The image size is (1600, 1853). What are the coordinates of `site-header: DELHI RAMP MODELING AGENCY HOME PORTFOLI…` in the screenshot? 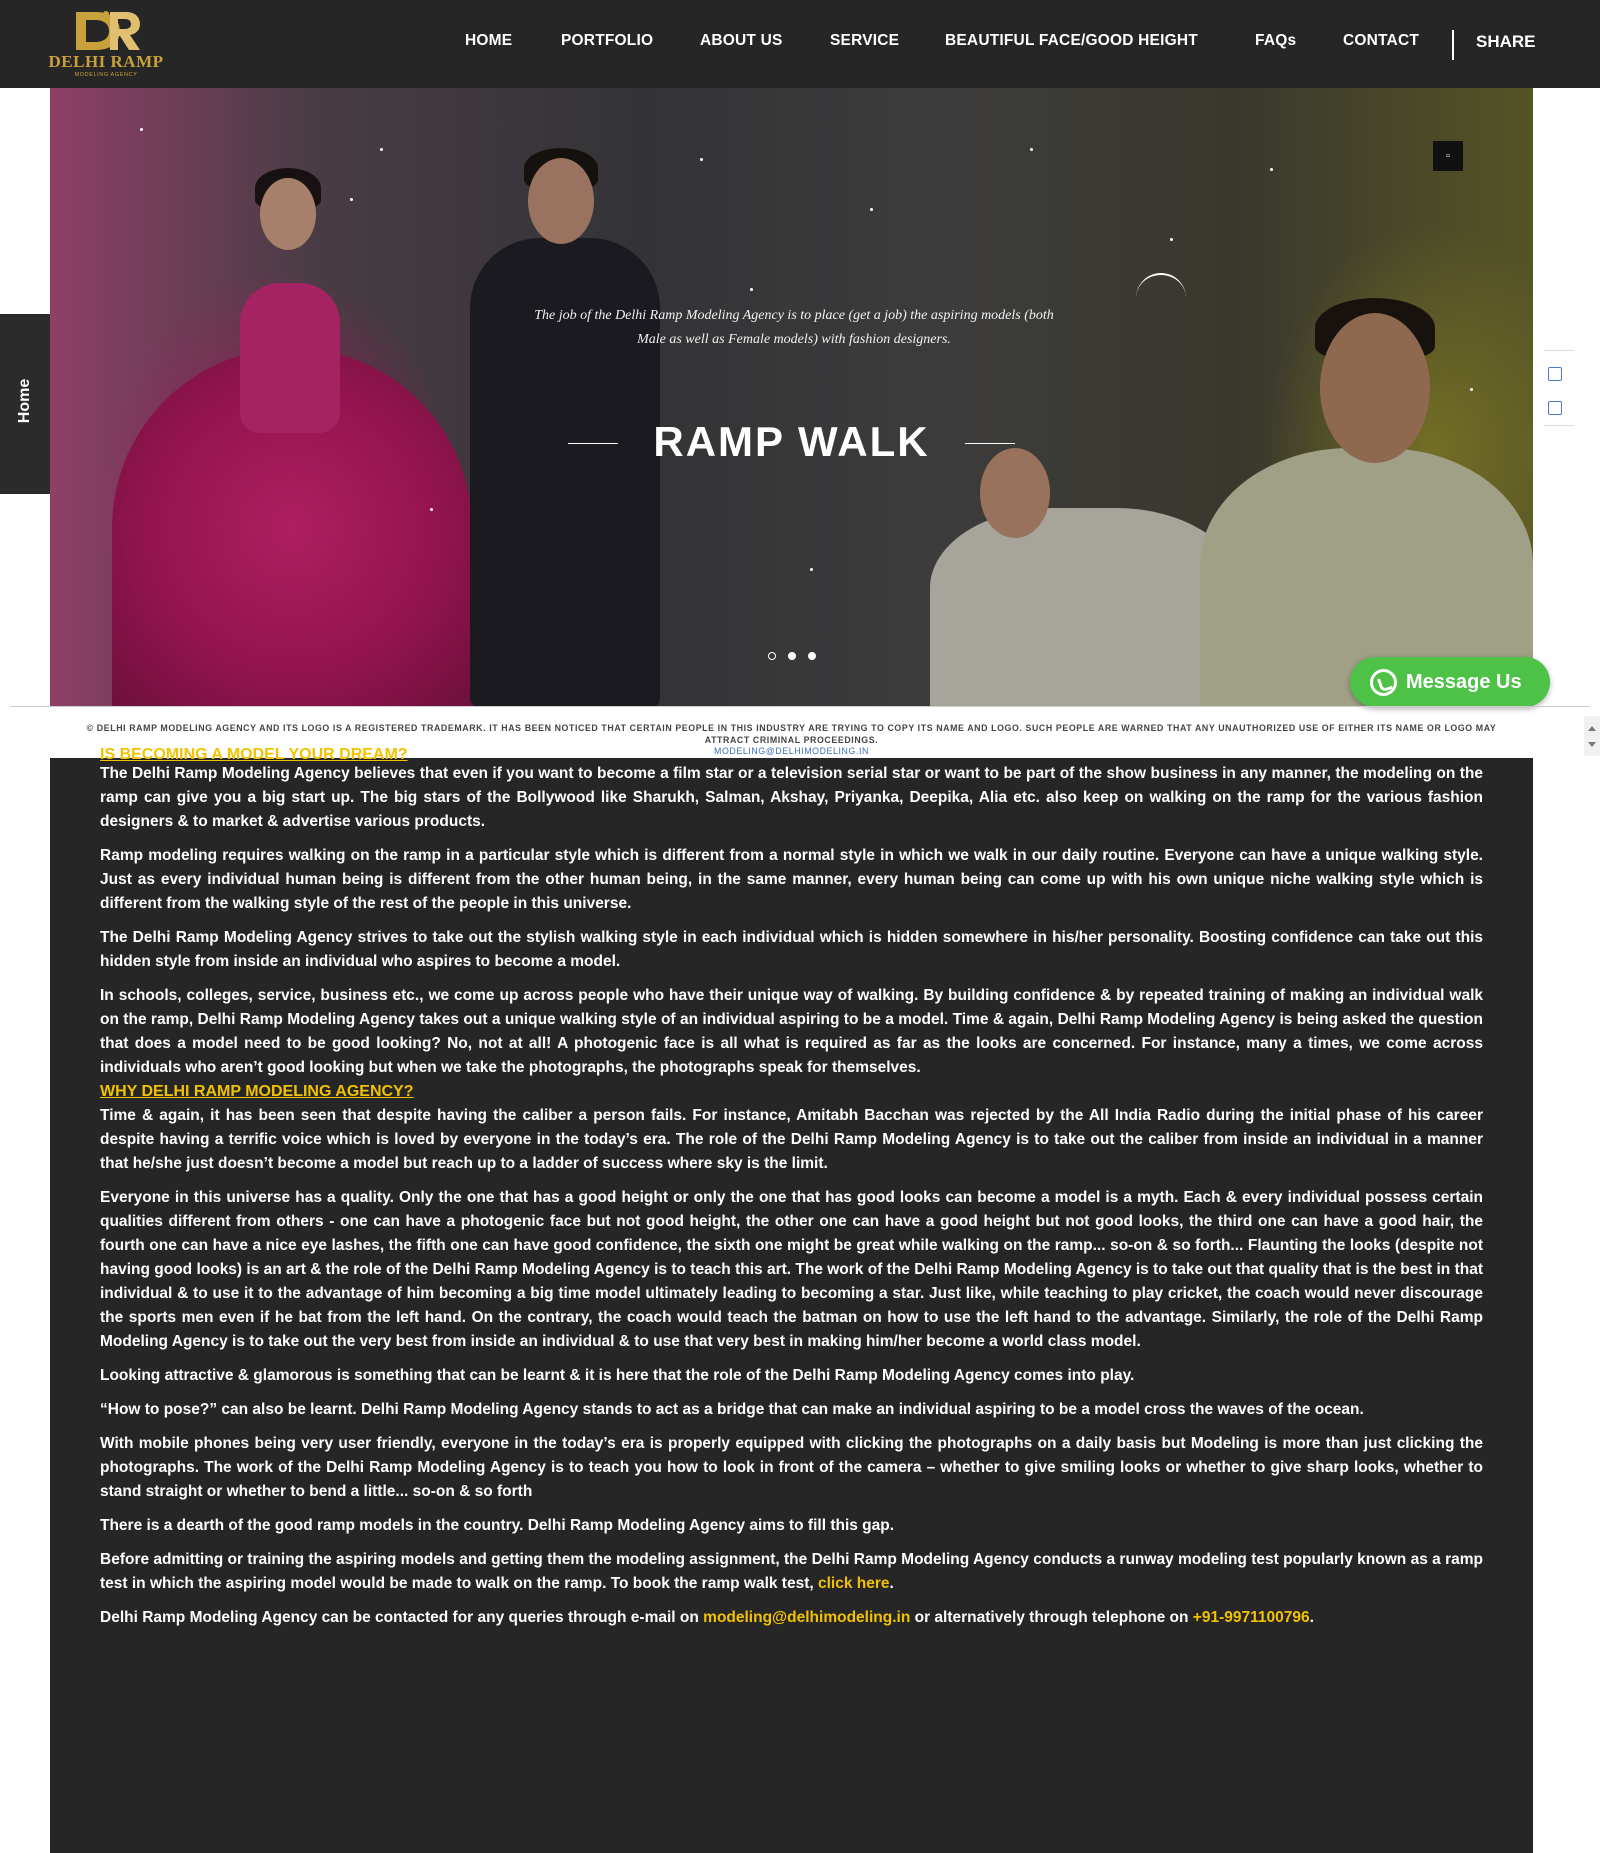 It's located at (800, 44).